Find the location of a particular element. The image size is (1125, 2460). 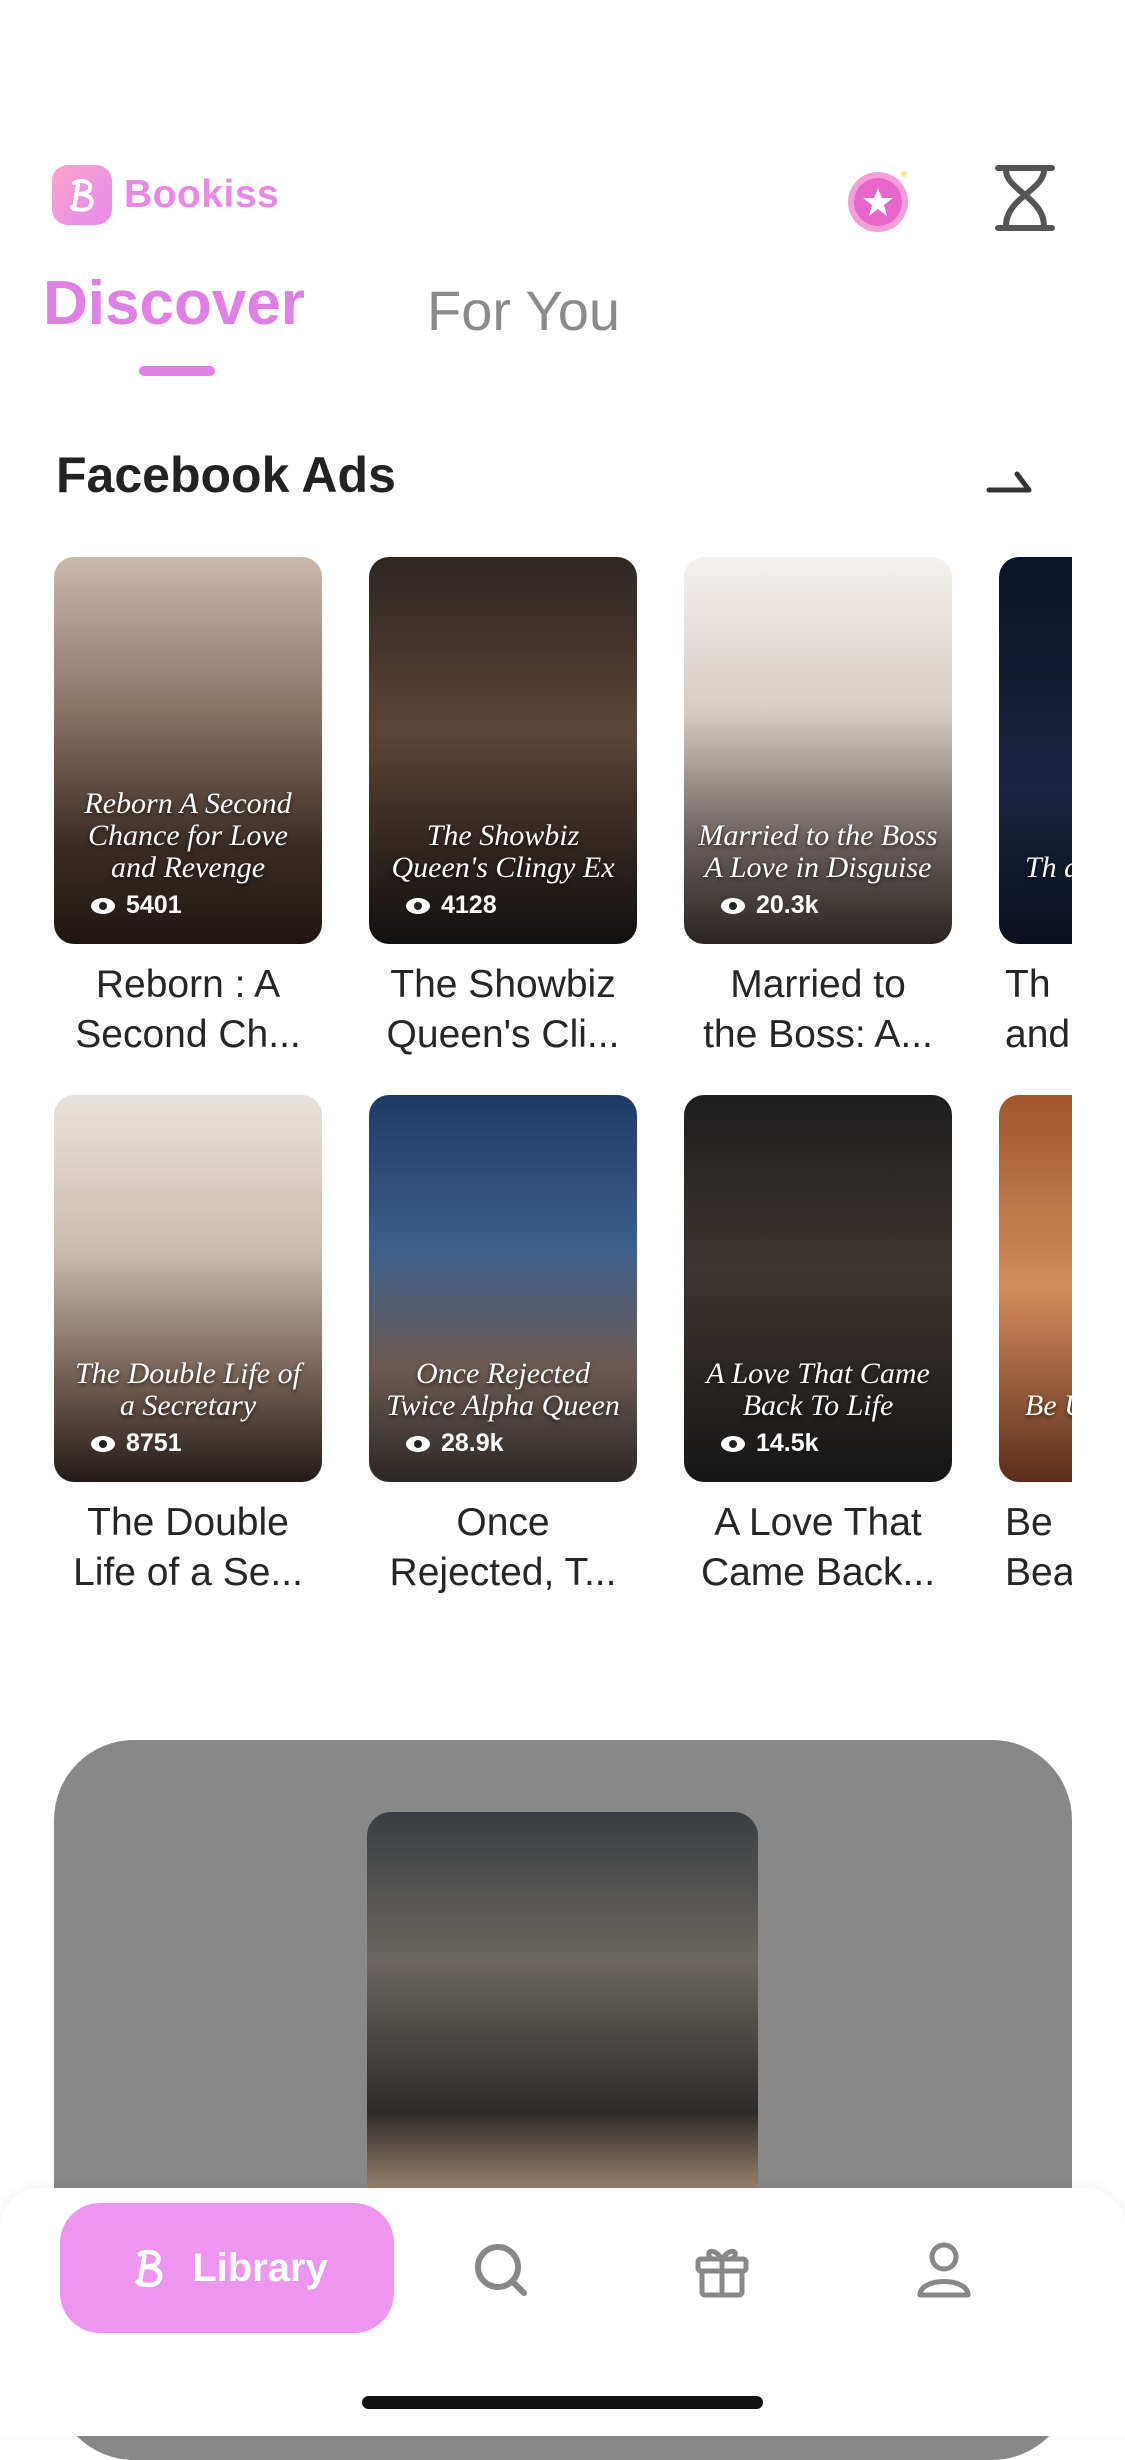

view-count: 4128 is located at coordinates (451, 905).